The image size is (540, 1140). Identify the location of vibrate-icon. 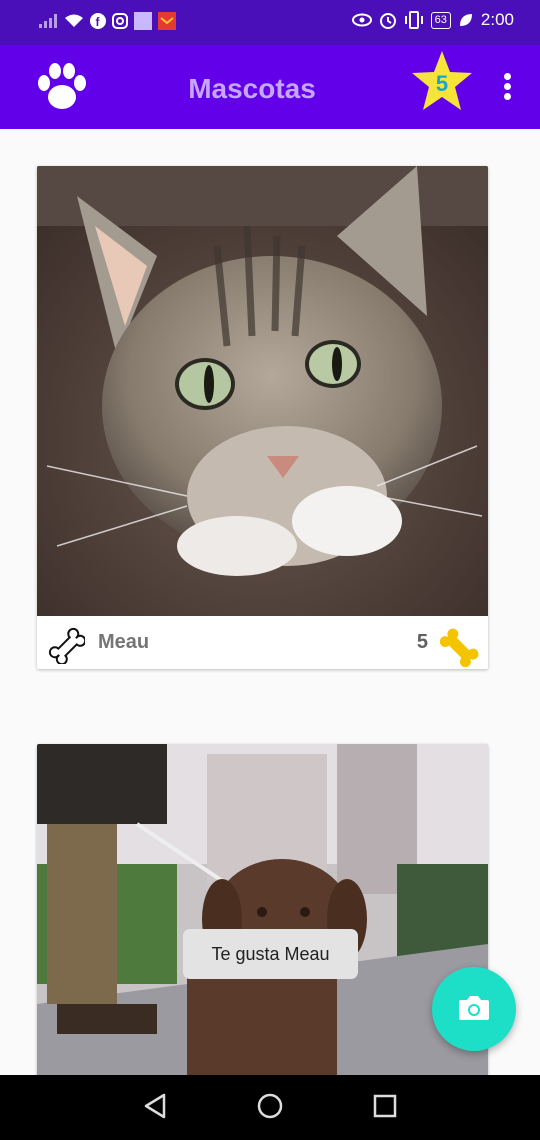
(413, 20).